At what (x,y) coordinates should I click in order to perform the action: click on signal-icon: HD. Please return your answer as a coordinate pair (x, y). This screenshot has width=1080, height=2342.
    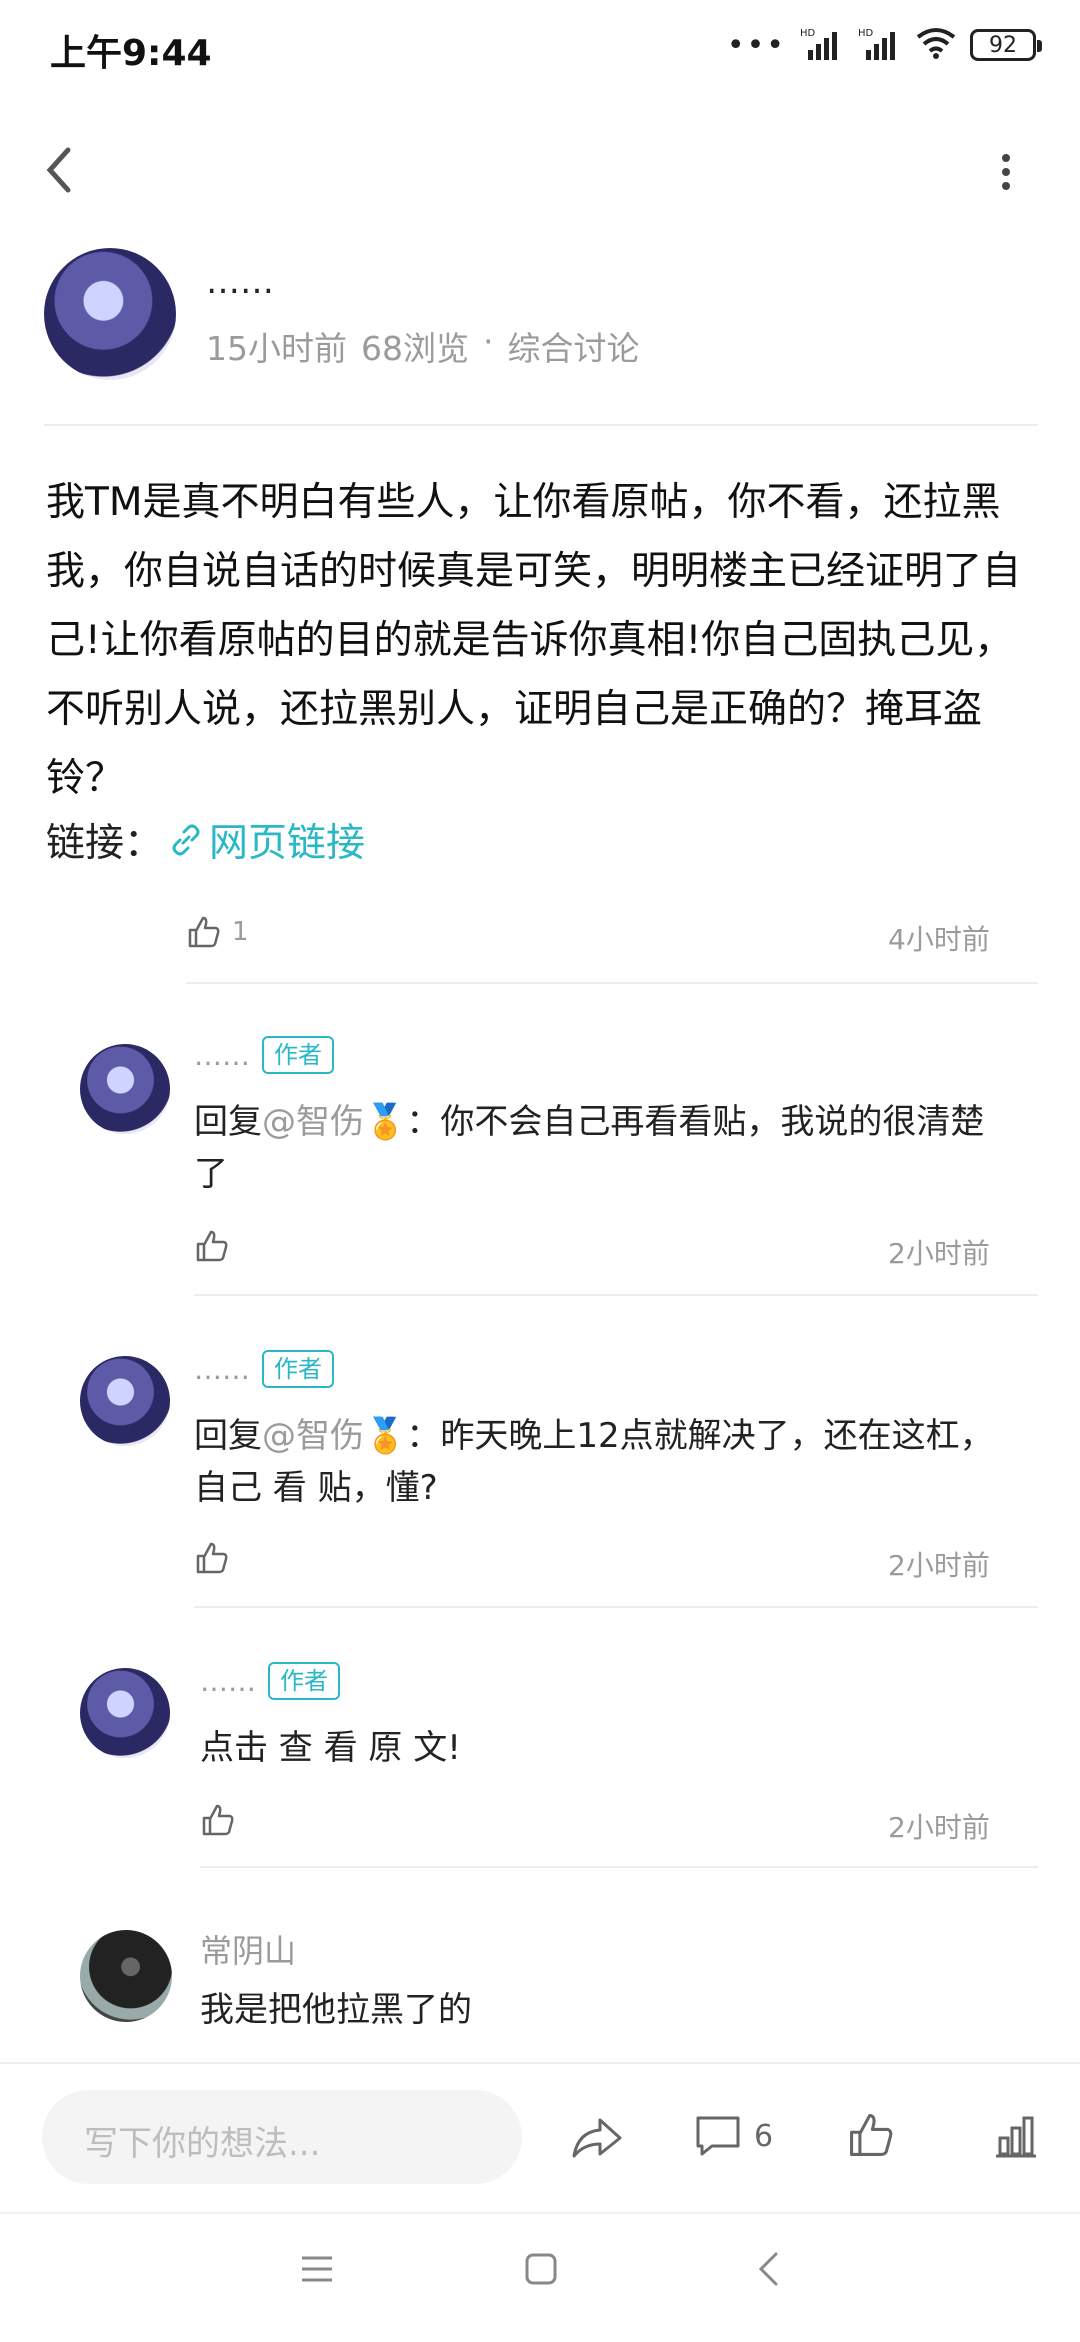
    Looking at the image, I should click on (822, 45).